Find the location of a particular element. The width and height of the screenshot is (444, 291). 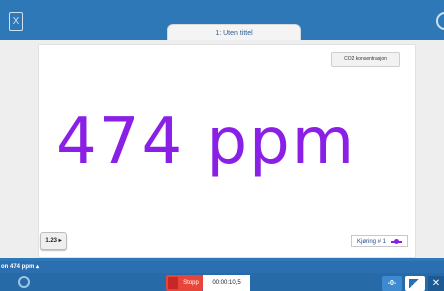

stop-label: Stopp is located at coordinates (191, 283).